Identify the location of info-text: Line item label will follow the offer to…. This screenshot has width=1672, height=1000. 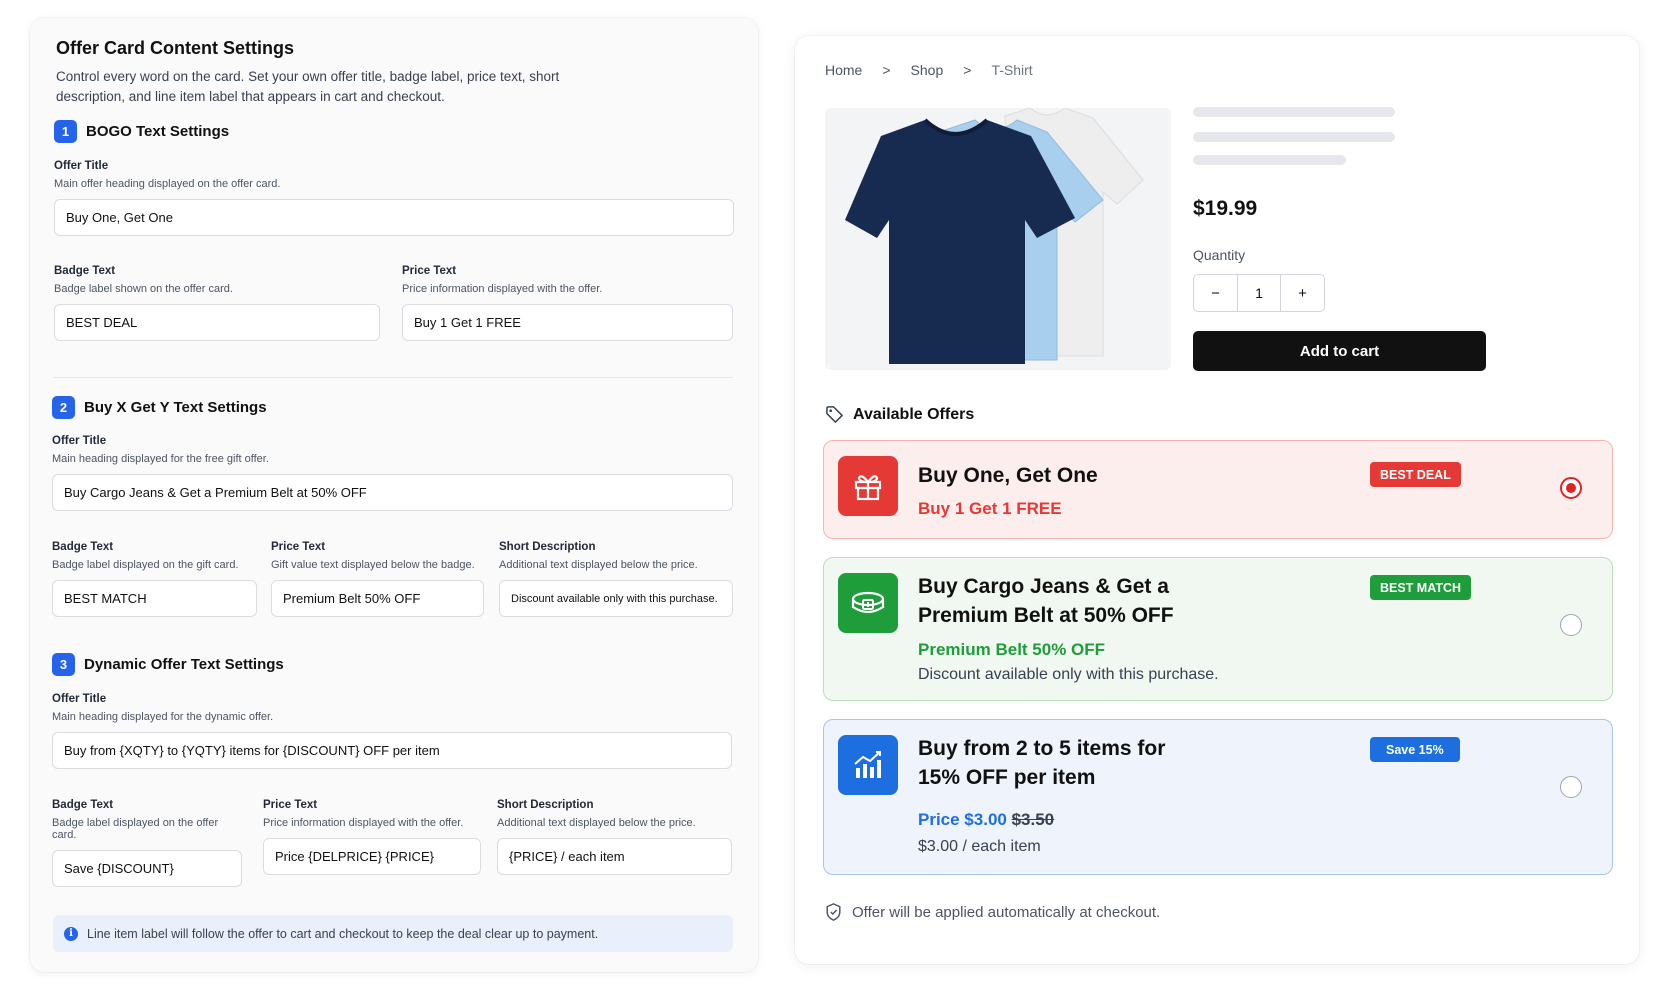
(343, 933).